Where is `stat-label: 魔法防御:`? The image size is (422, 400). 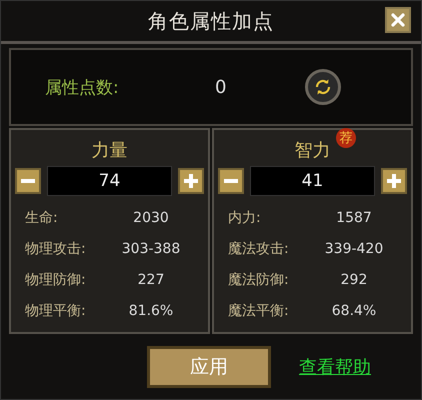 stat-label: 魔法防御: is located at coordinates (259, 279).